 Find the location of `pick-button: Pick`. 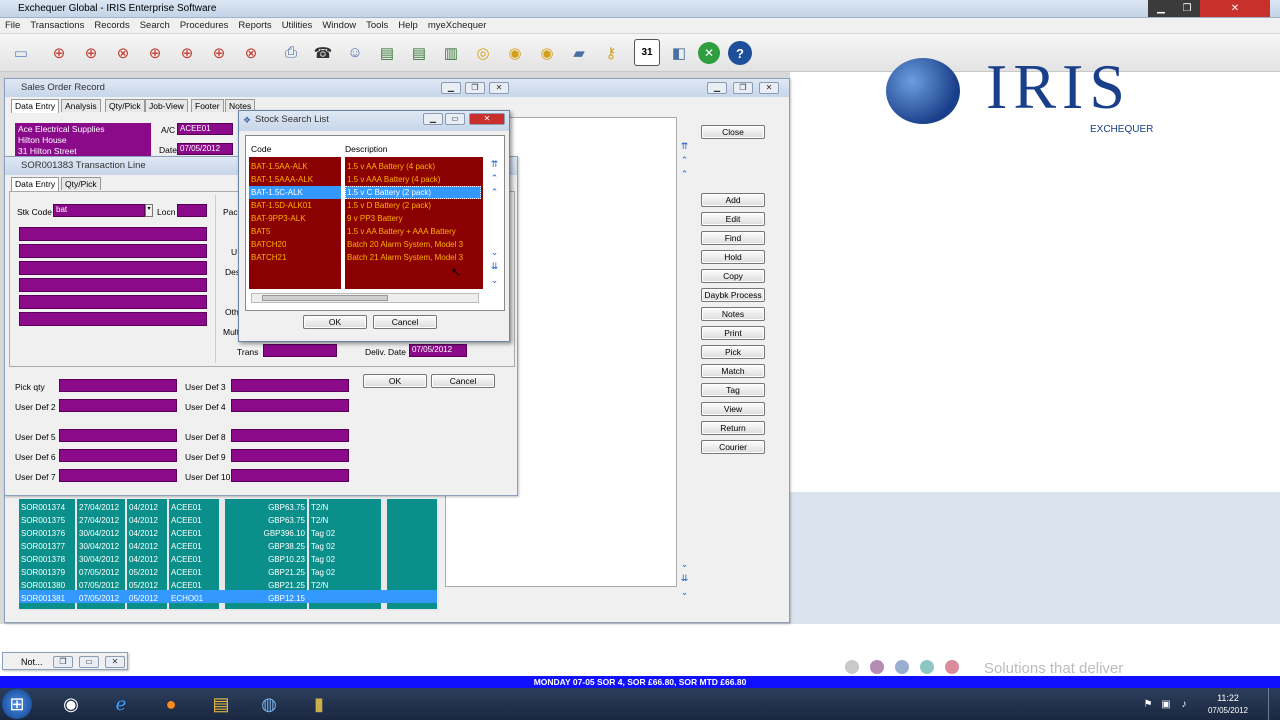

pick-button: Pick is located at coordinates (733, 352).